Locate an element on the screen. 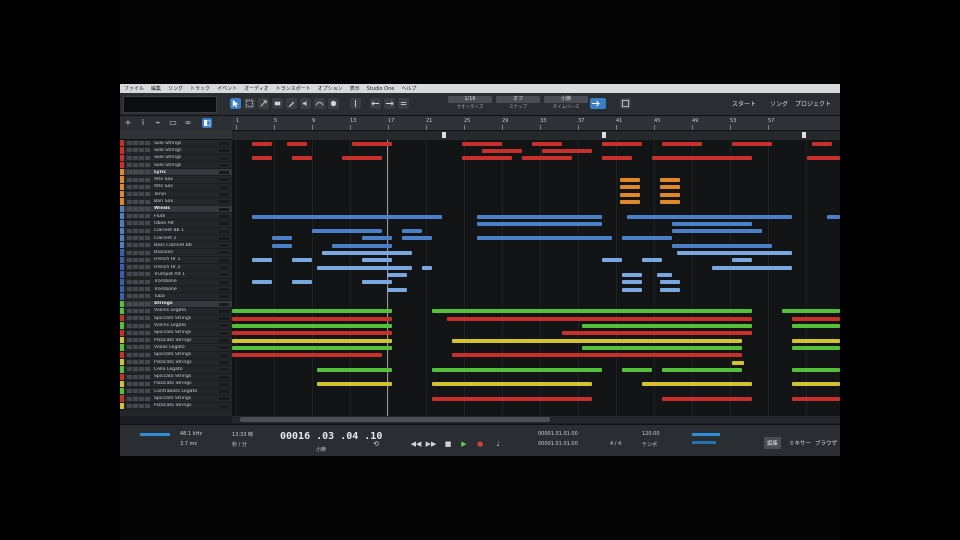 The height and width of the screenshot is (540, 960). tempo-display: 120.00 is located at coordinates (651, 434).